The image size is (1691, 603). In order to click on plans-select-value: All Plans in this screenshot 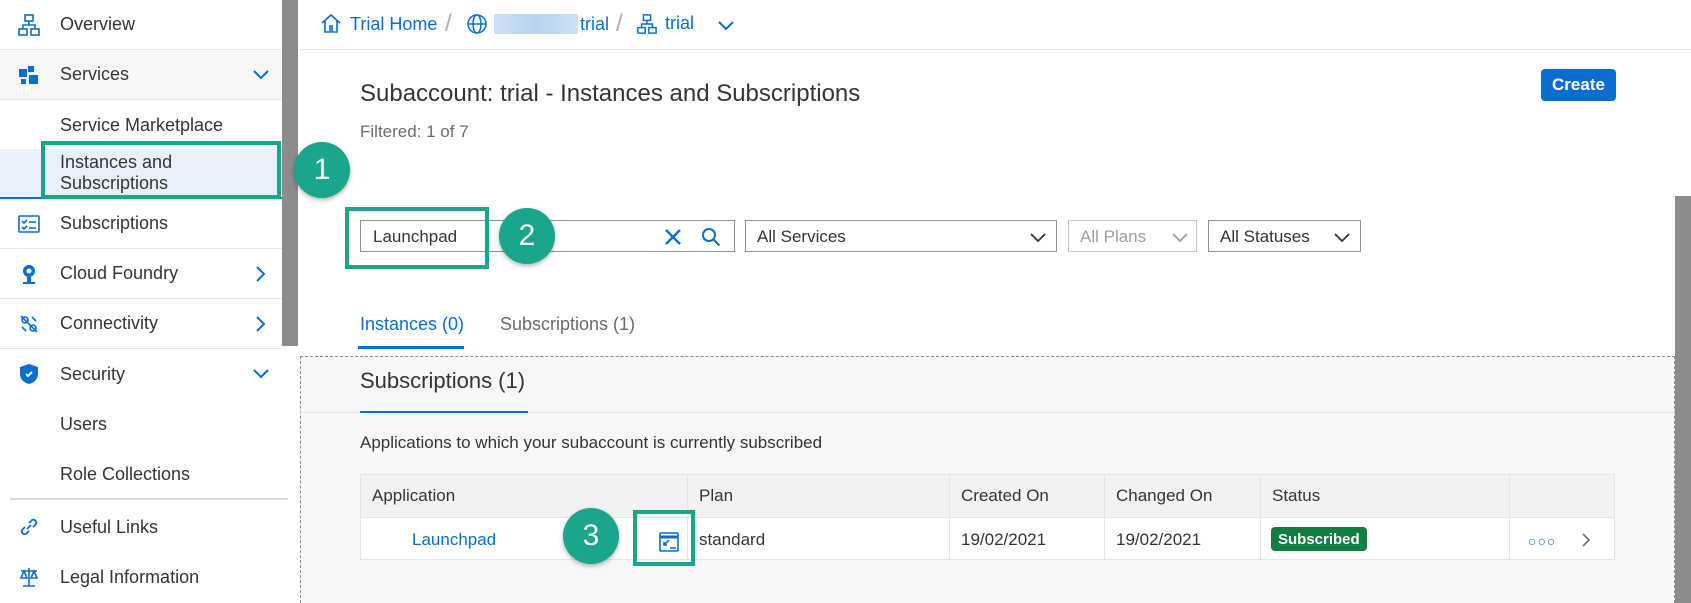, I will do `click(1113, 236)`.